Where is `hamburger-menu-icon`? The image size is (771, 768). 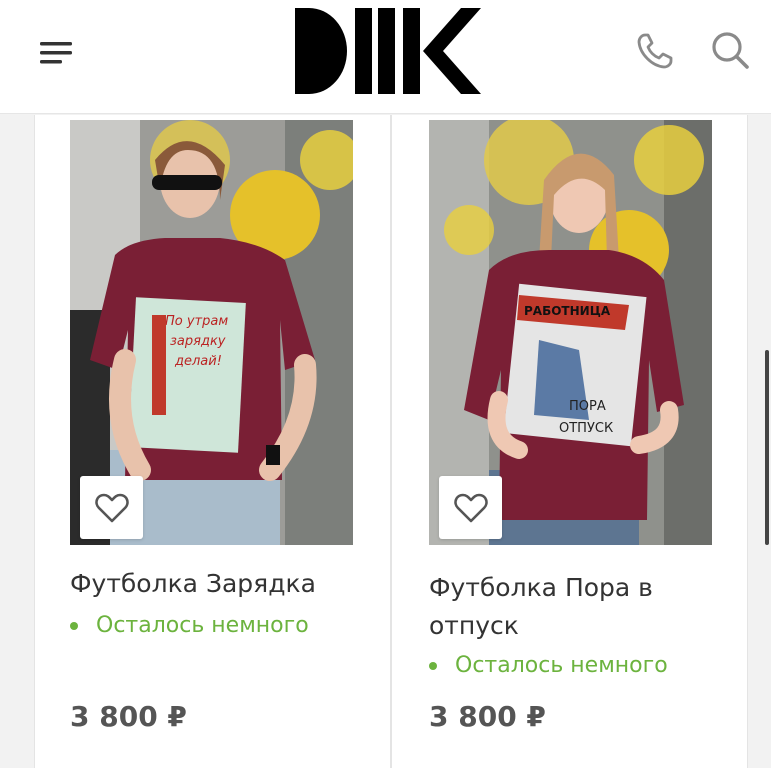 hamburger-menu-icon is located at coordinates (56, 53).